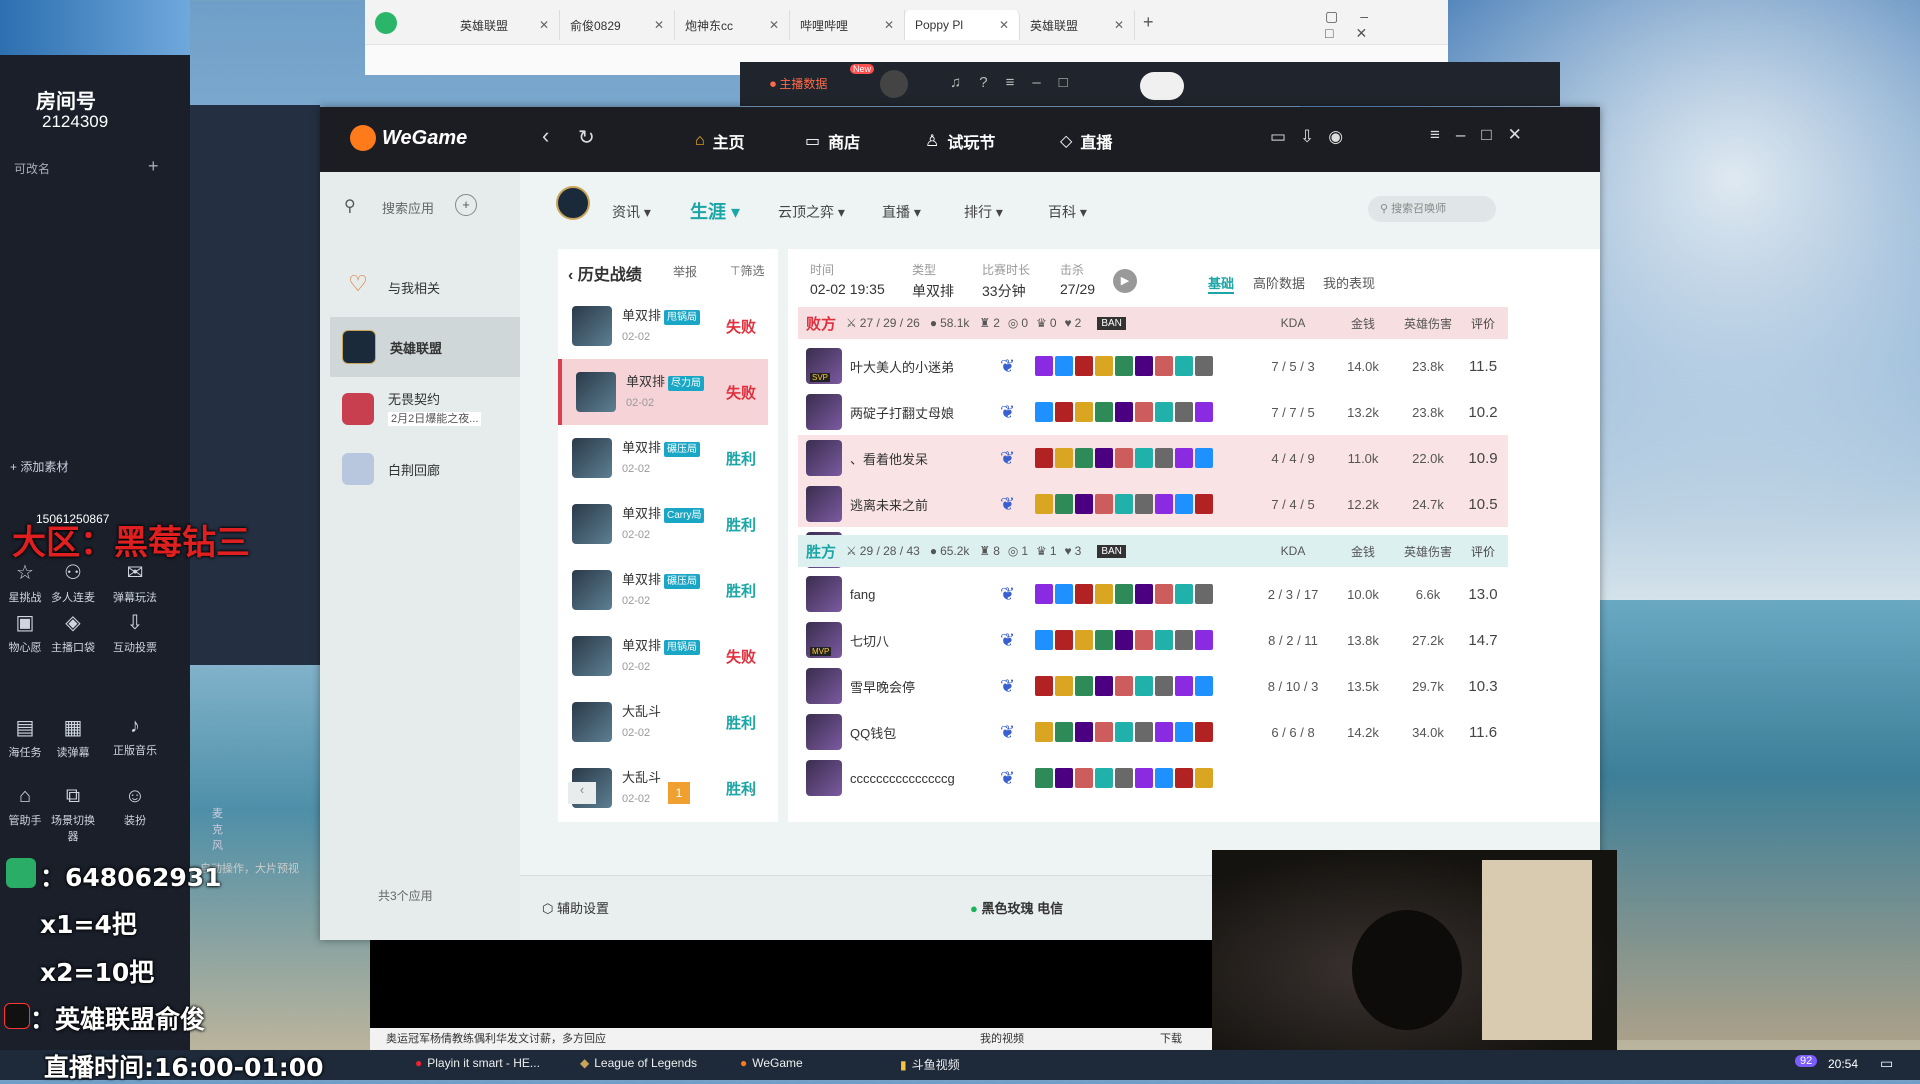 The width and height of the screenshot is (1920, 1084). I want to click on summoner-search-input: ⚲ 搜索召唤师, so click(1432, 209).